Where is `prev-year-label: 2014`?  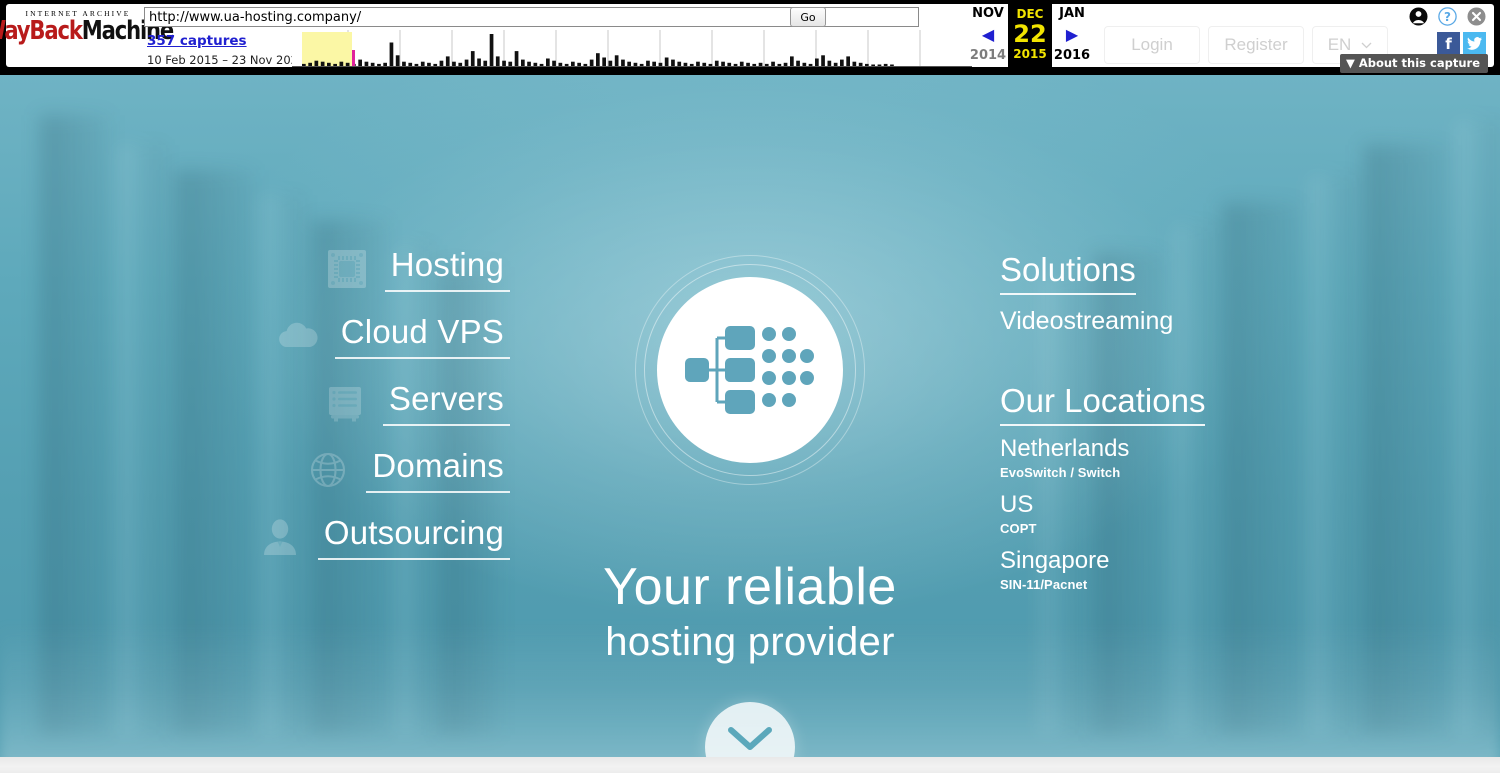 prev-year-label: 2014 is located at coordinates (988, 55).